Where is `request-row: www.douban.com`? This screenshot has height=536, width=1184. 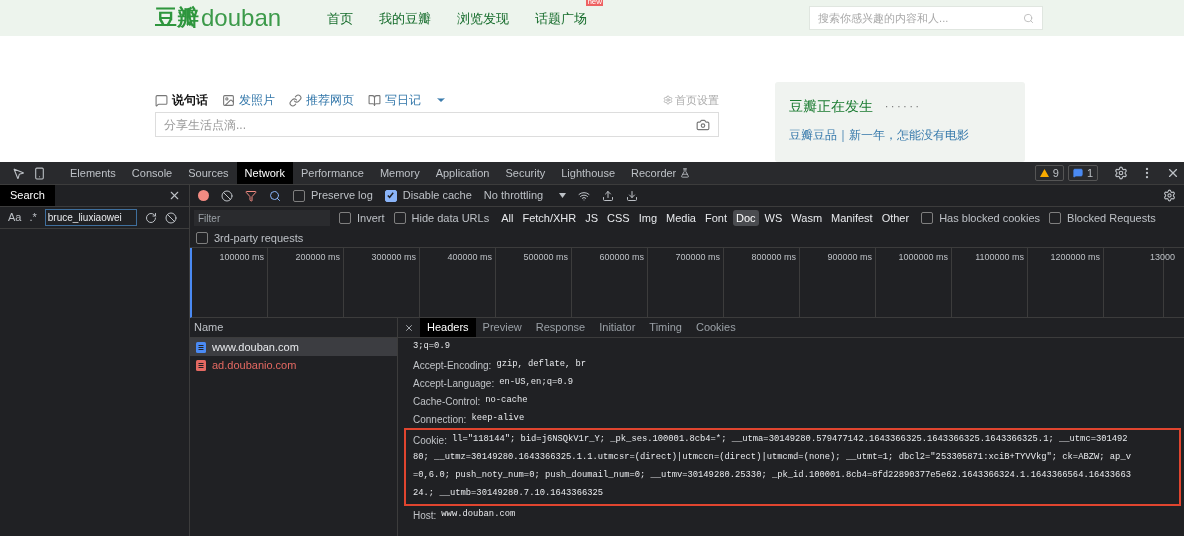
request-row: www.douban.com is located at coordinates (293, 347).